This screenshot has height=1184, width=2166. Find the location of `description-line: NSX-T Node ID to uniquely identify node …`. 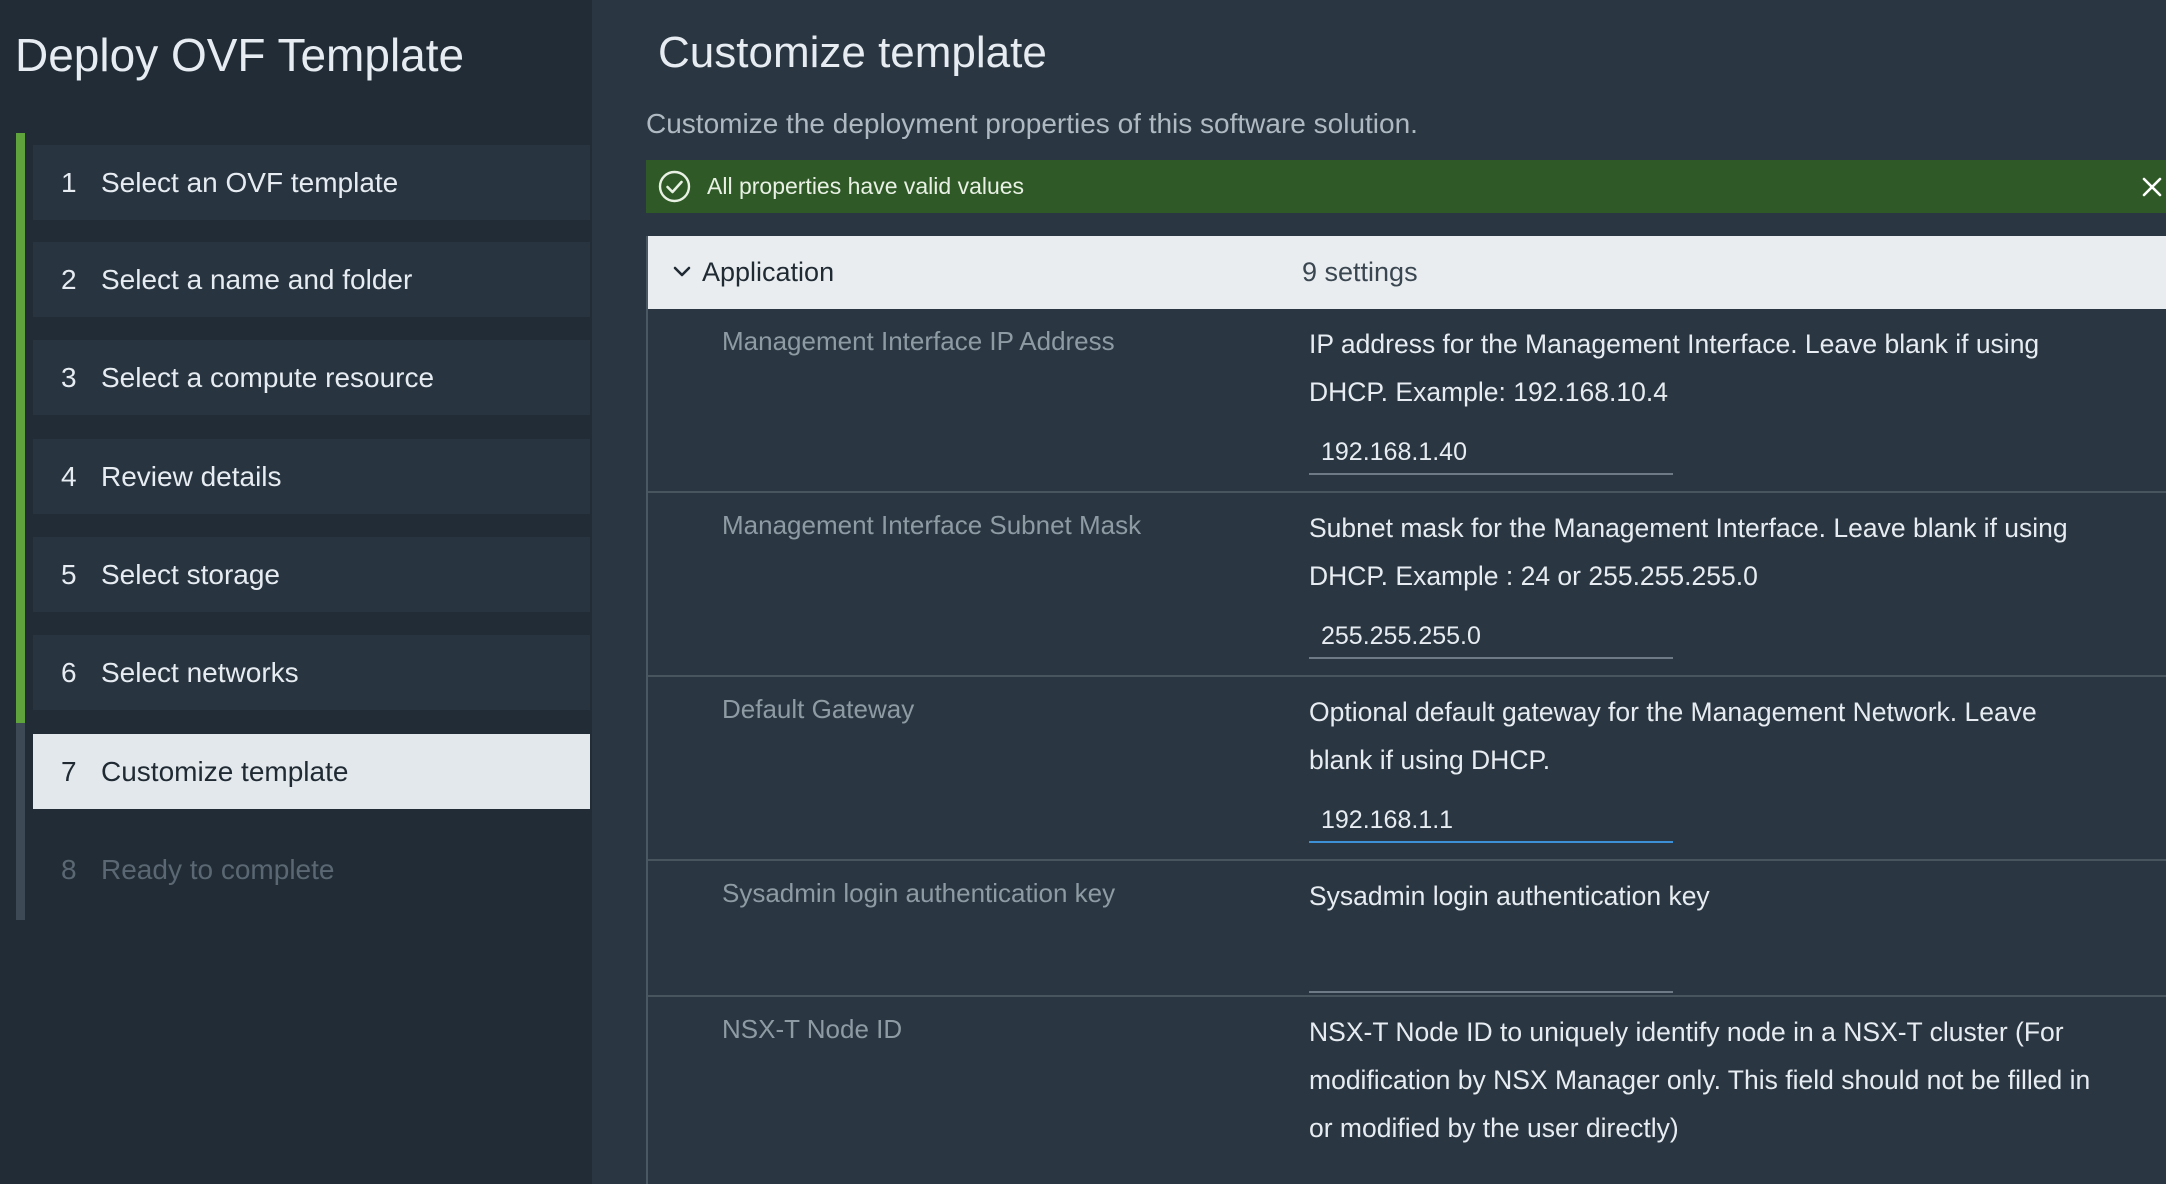

description-line: NSX-T Node ID to uniquely identify node … is located at coordinates (1686, 1032).